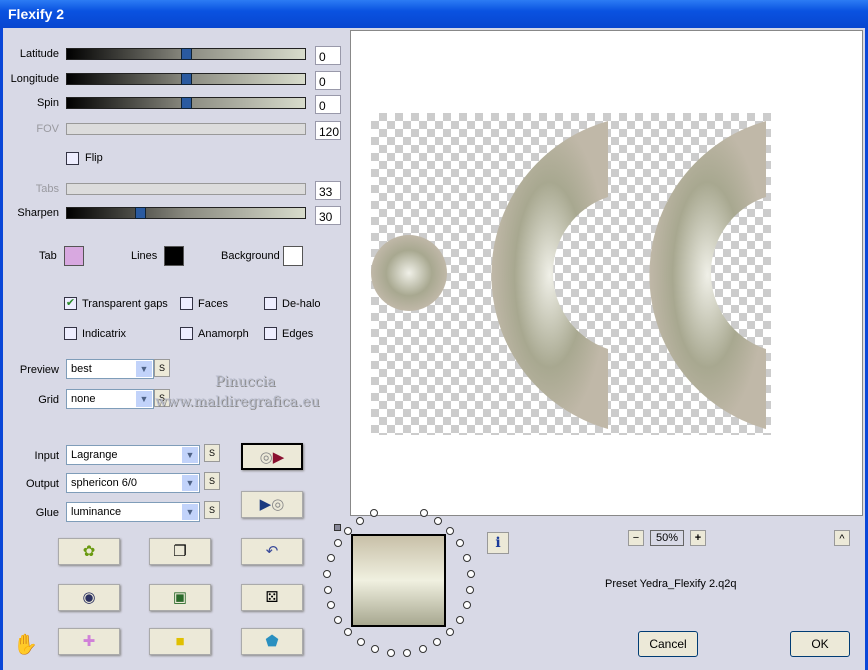 This screenshot has width=868, height=670. I want to click on transparent-gaps-checkbox: ✔, so click(70, 303).